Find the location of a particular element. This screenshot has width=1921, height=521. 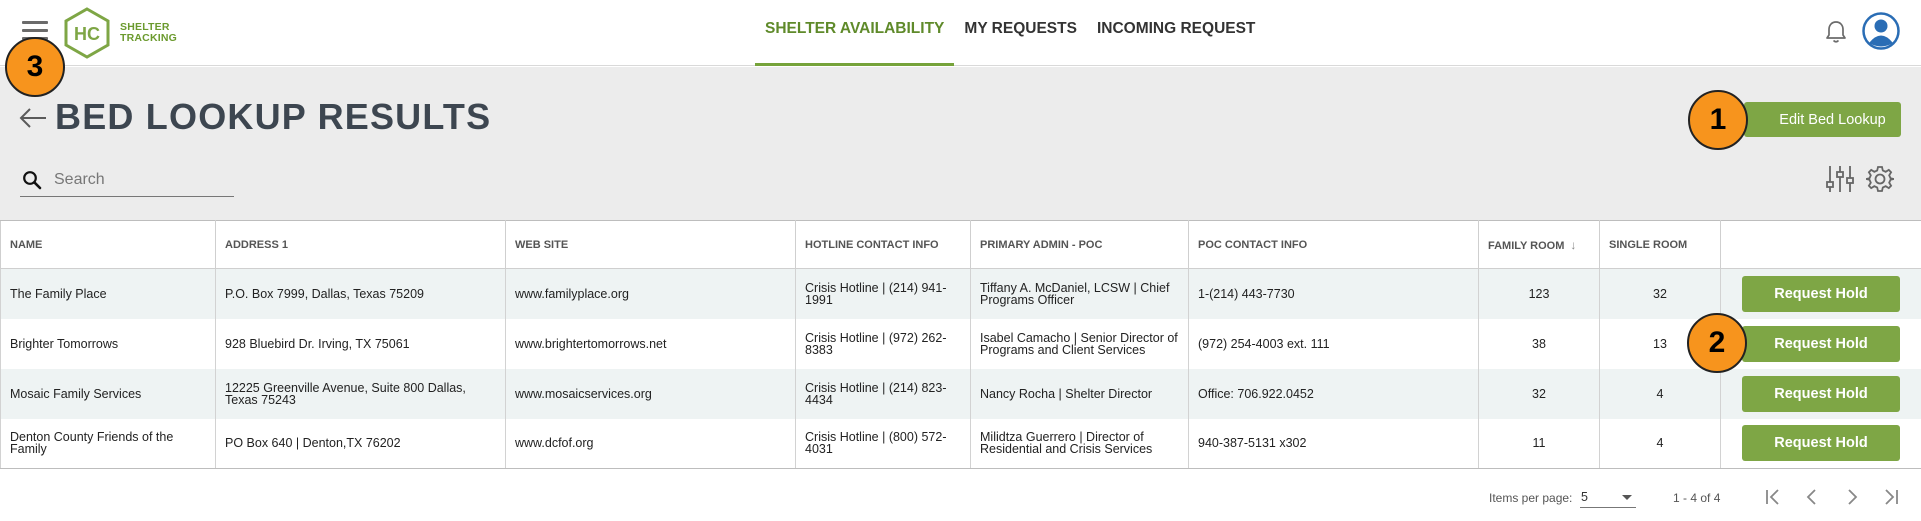

filter-sliders-icon is located at coordinates (1840, 179).